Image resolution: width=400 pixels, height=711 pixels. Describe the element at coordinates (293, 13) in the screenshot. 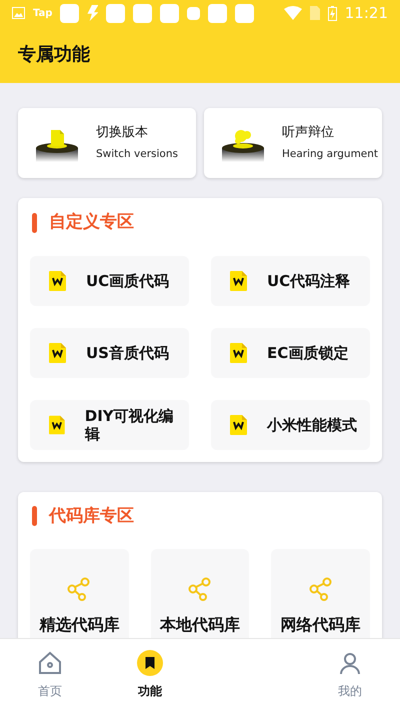

I see `wifi-icon` at that location.